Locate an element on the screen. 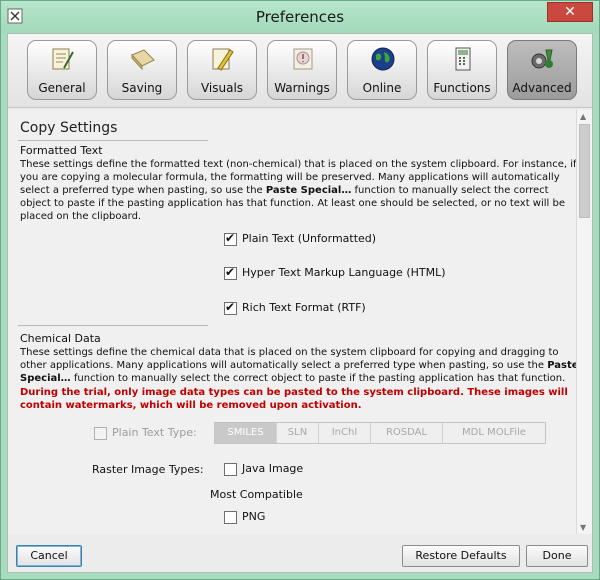  plain-text-checkbox is located at coordinates (230, 238).